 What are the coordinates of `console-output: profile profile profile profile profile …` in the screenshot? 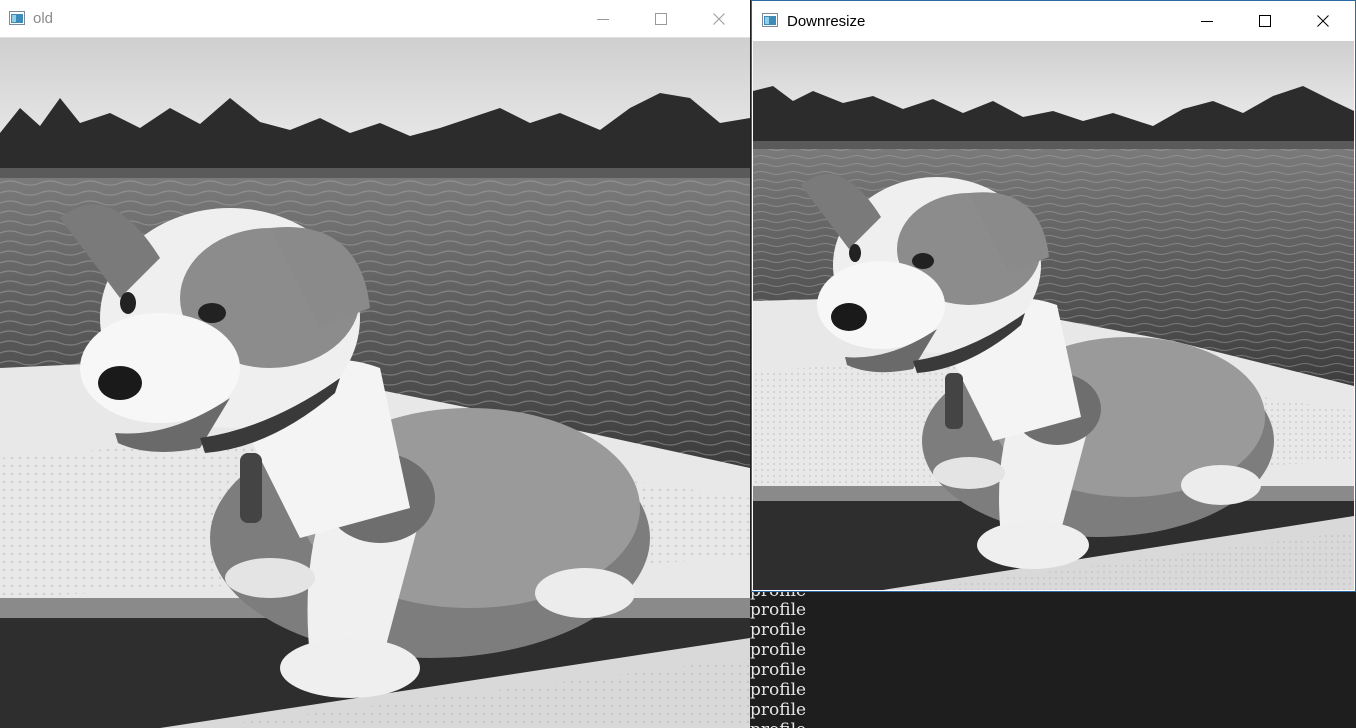 It's located at (1053, 660).